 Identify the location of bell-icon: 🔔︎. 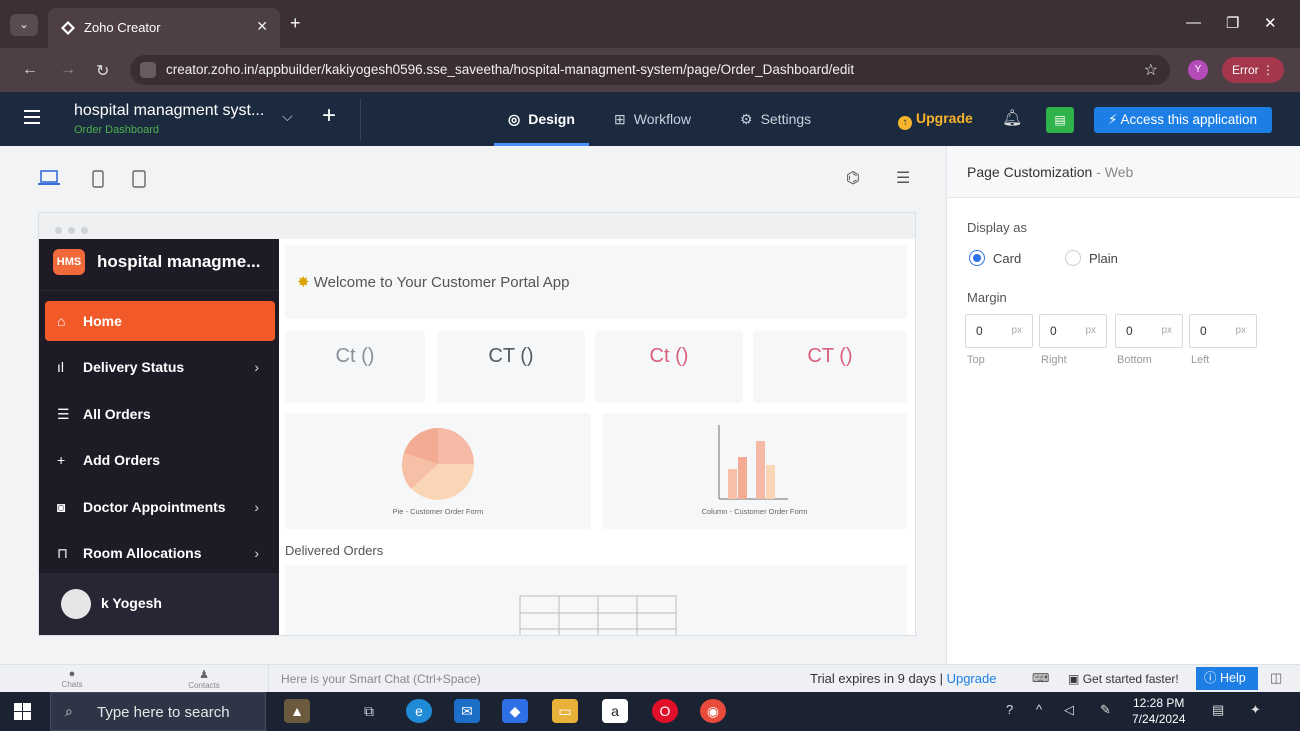
(1012, 118).